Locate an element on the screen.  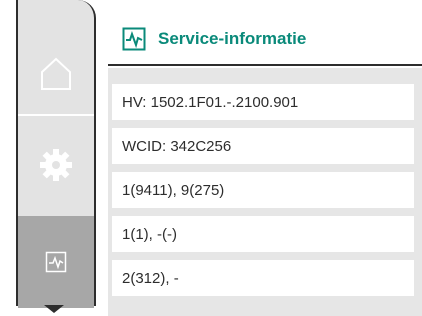
list-item: 1(9411), 9(275) is located at coordinates (263, 190).